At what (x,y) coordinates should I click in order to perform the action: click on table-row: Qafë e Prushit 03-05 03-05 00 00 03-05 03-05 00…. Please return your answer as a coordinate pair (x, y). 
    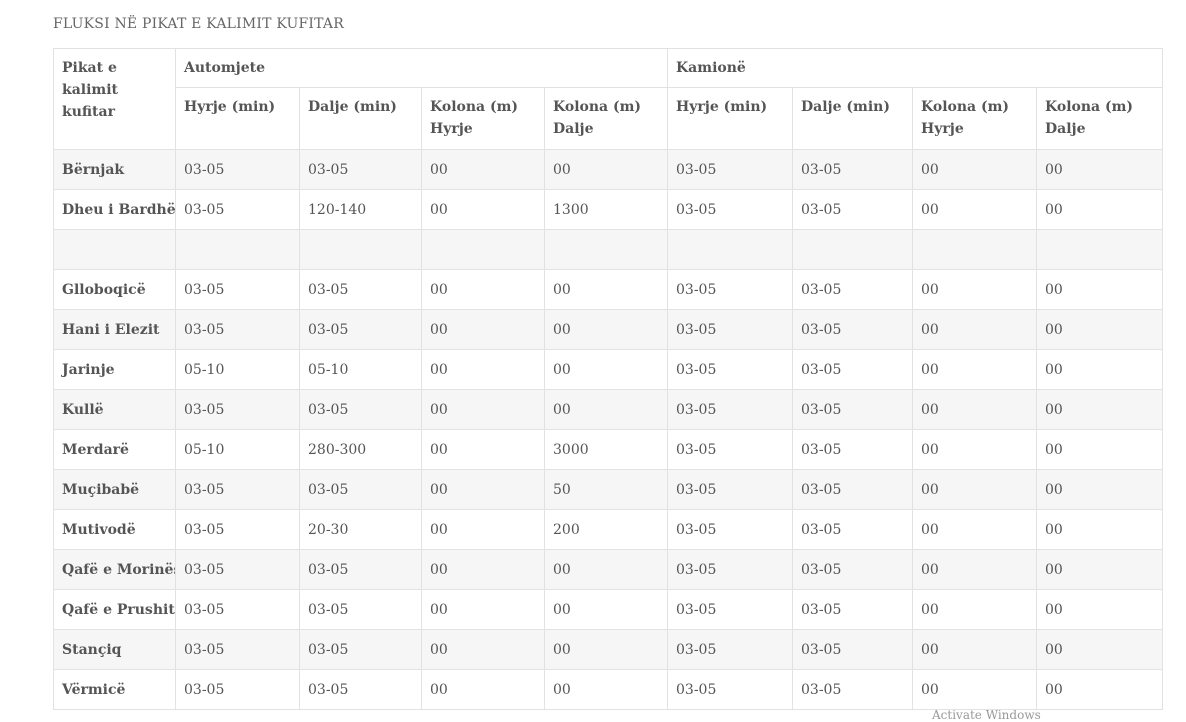
    Looking at the image, I should click on (608, 609).